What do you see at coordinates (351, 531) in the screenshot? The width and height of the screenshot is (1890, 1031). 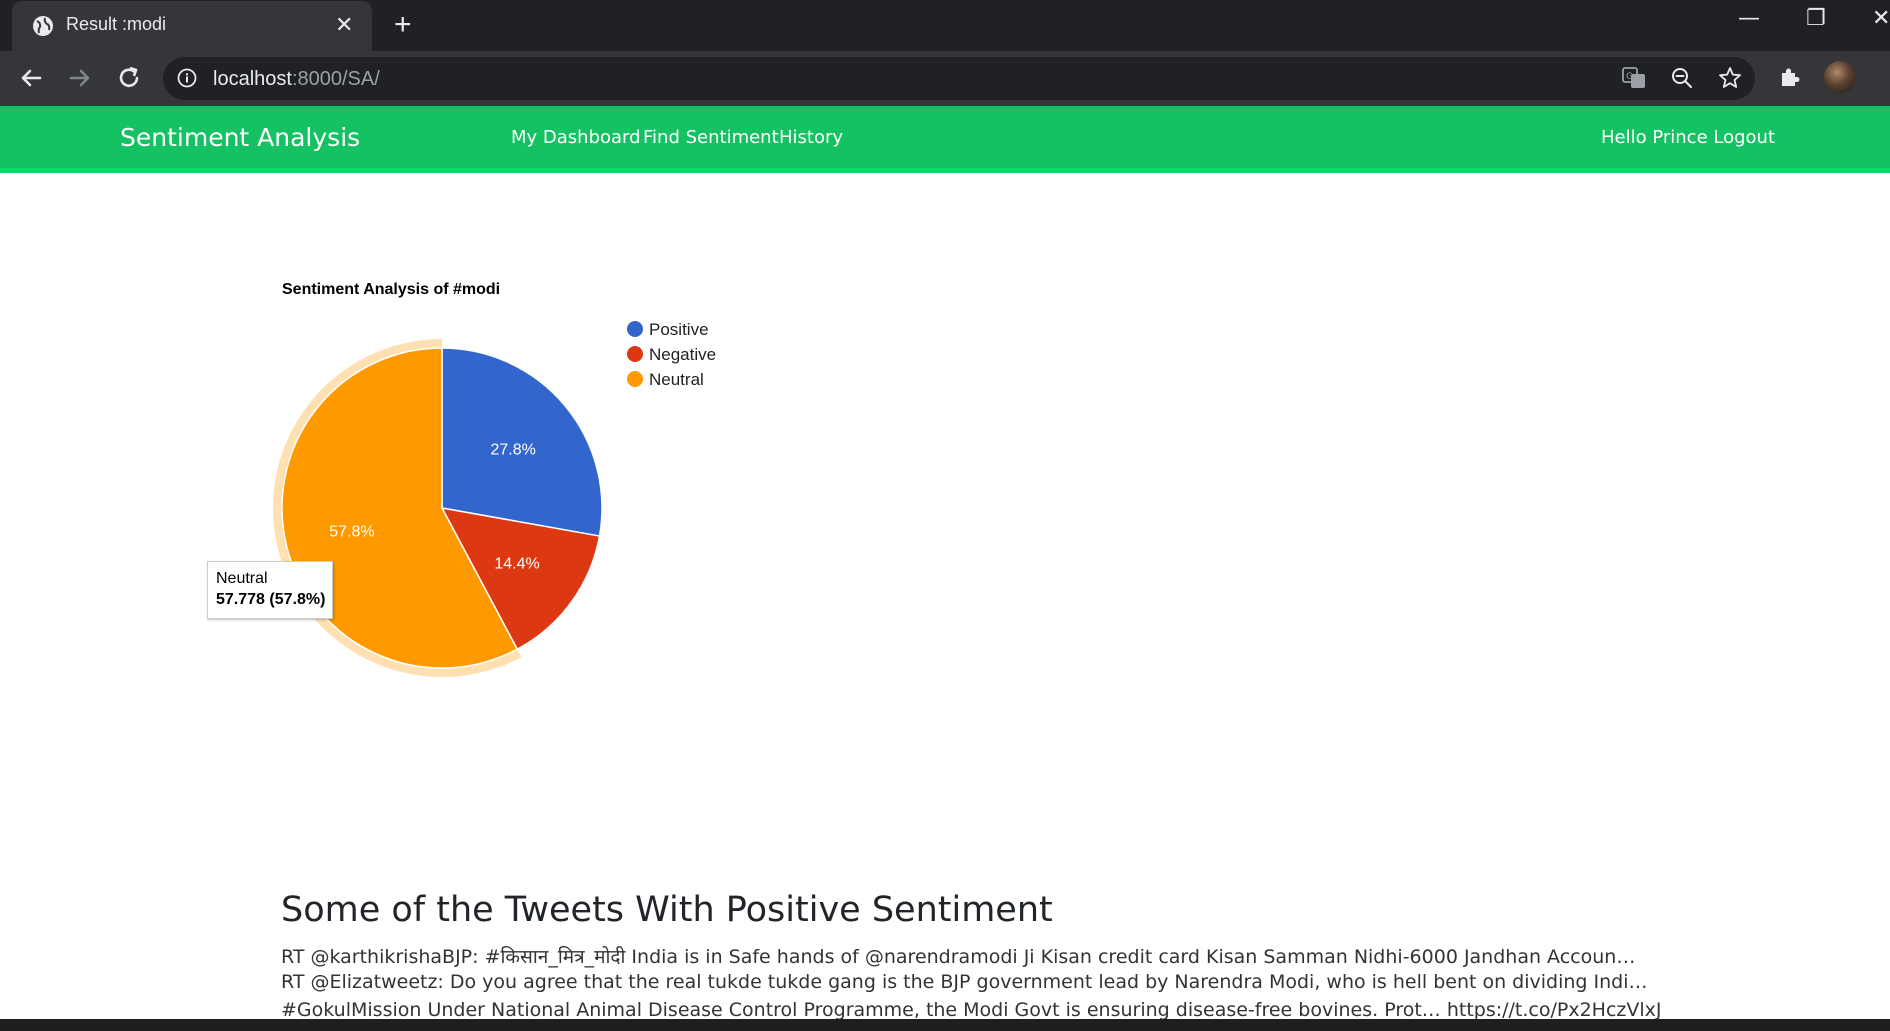 I see `pie-percent-label-neutral: 57.8%` at bounding box center [351, 531].